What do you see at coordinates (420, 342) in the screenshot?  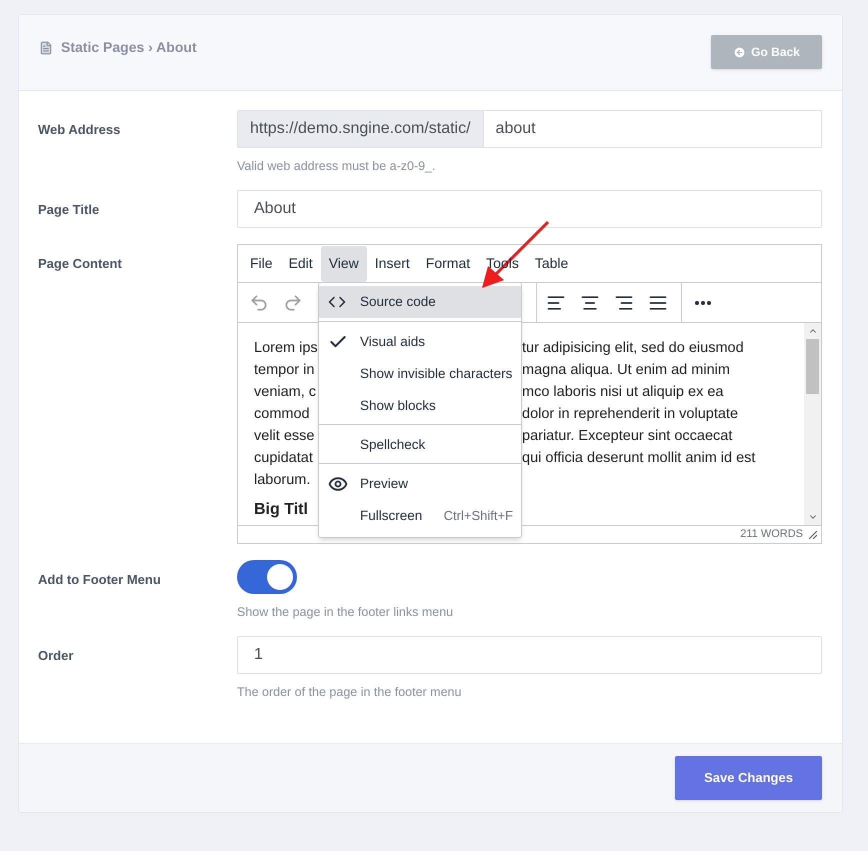 I see `menu-item: Visual aids` at bounding box center [420, 342].